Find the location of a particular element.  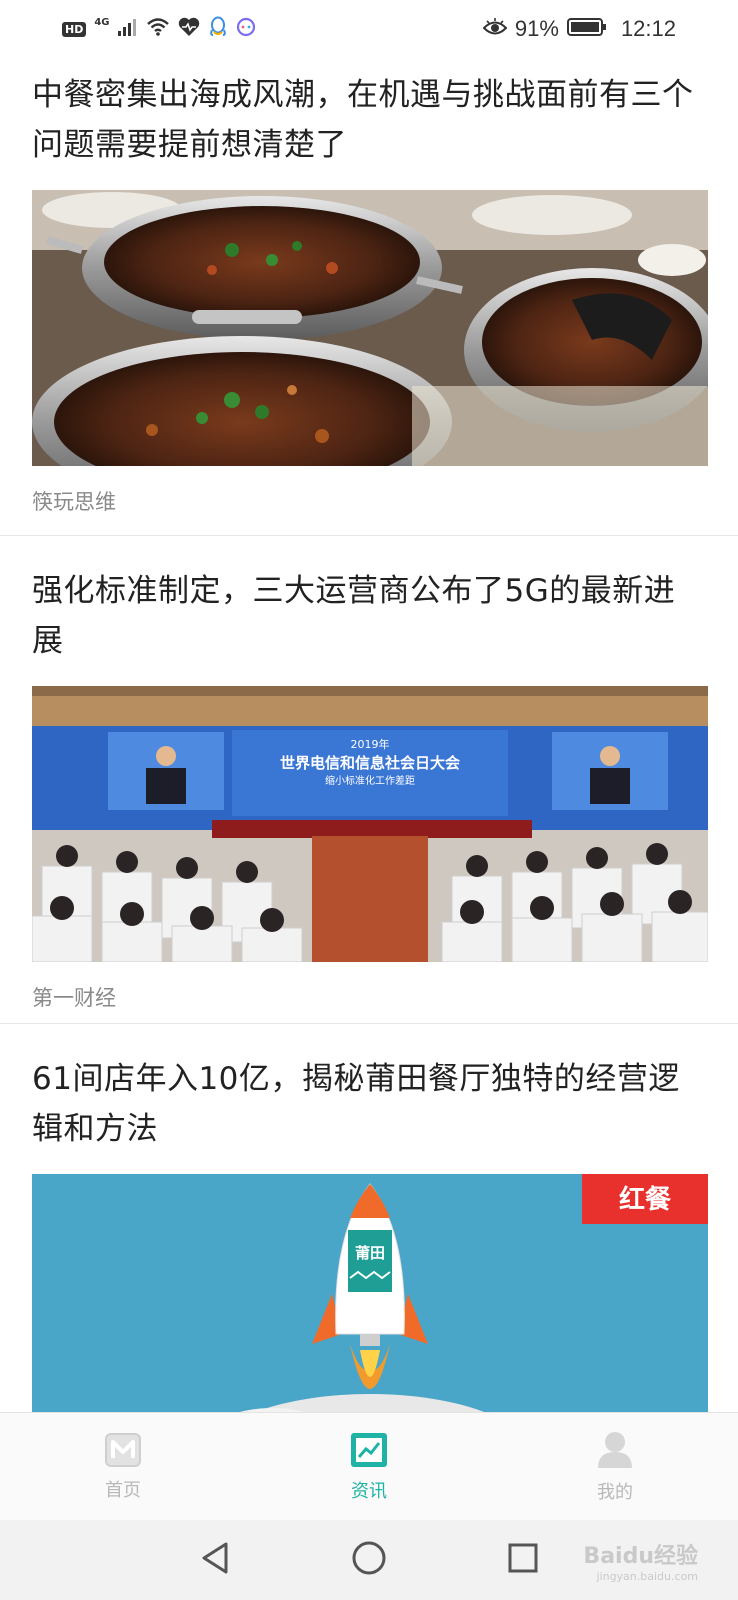

banner-year: 2019年 is located at coordinates (370, 744).